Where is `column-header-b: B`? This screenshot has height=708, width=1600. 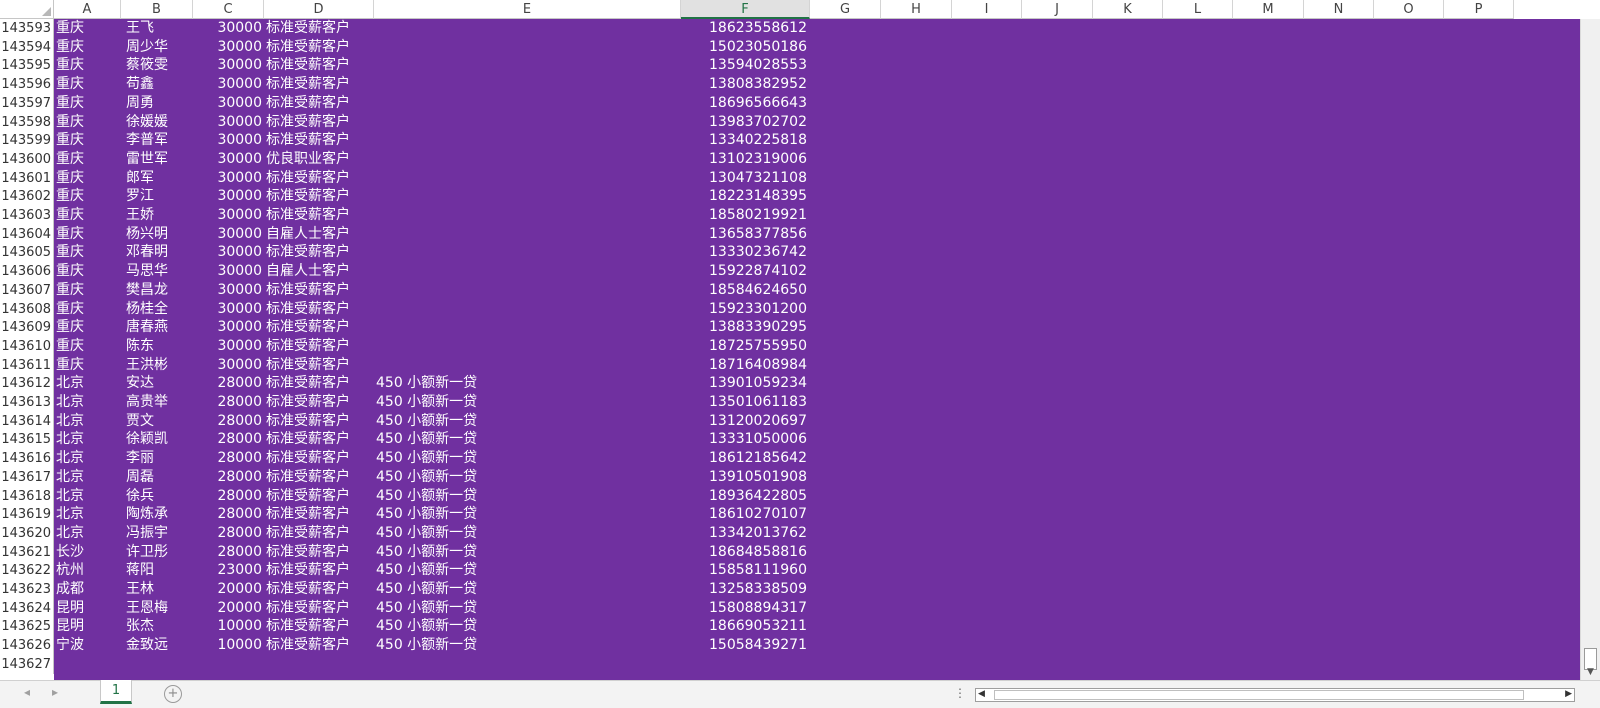
column-header-b: B is located at coordinates (157, 9).